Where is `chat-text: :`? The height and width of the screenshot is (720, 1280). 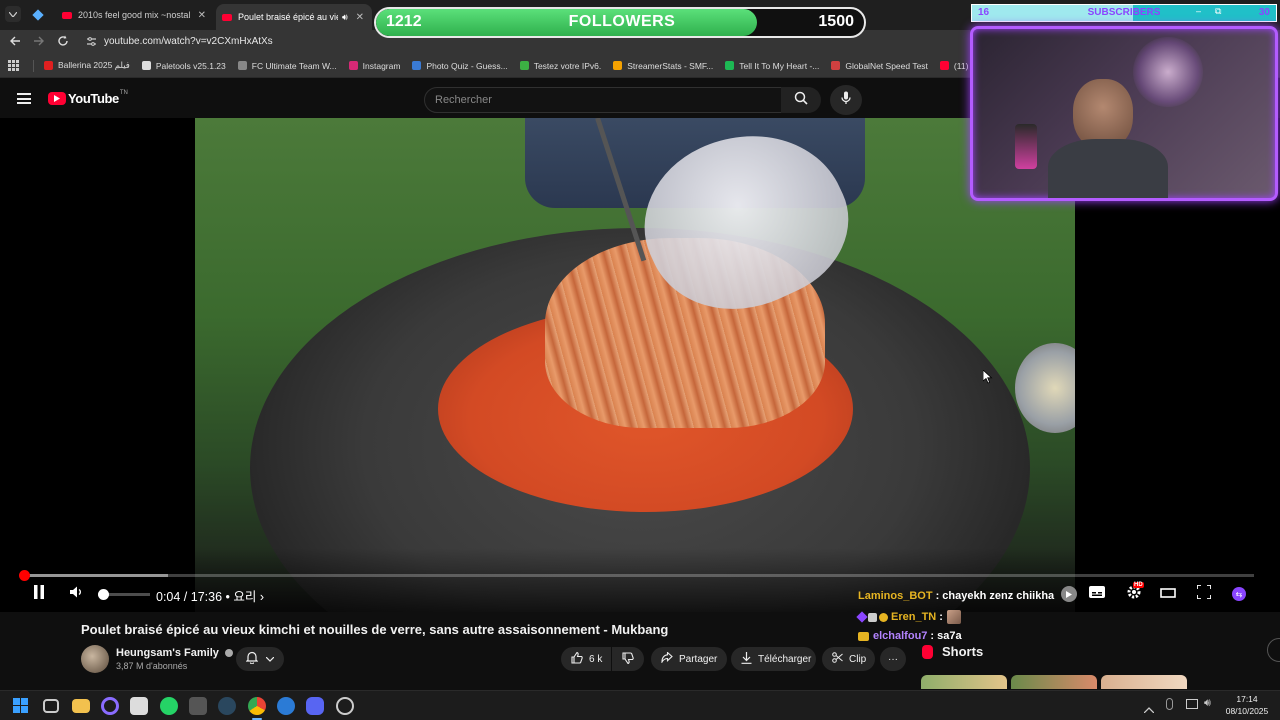
chat-text: : is located at coordinates (941, 617).